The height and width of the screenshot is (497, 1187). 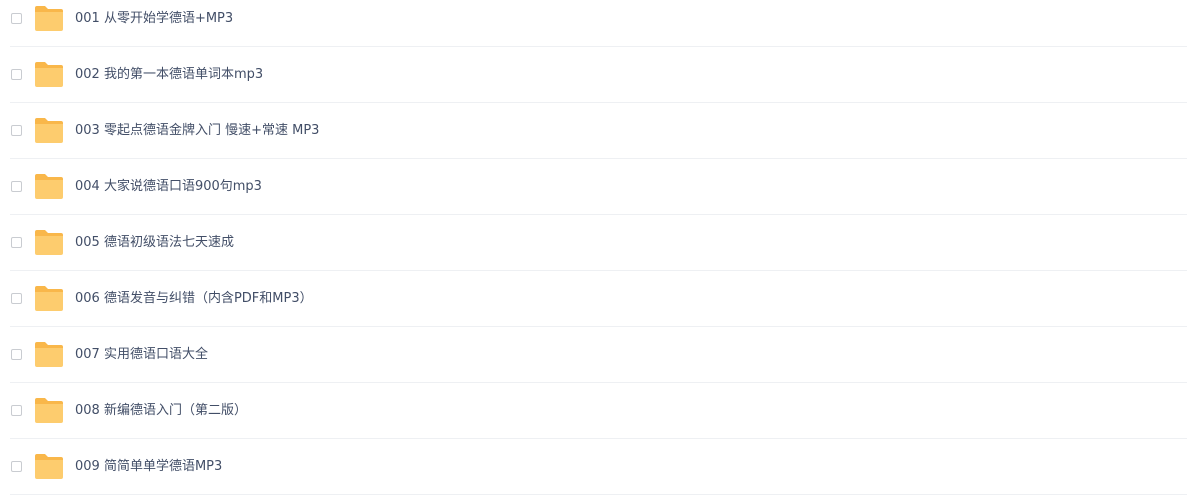 I want to click on file-name: 008 新编德语入门（第二版）, so click(x=161, y=411).